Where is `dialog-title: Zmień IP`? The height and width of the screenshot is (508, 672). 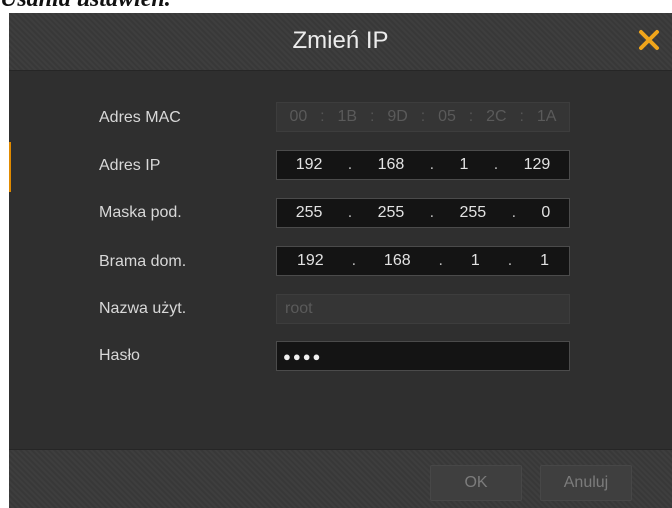 dialog-title: Zmień IP is located at coordinates (340, 40).